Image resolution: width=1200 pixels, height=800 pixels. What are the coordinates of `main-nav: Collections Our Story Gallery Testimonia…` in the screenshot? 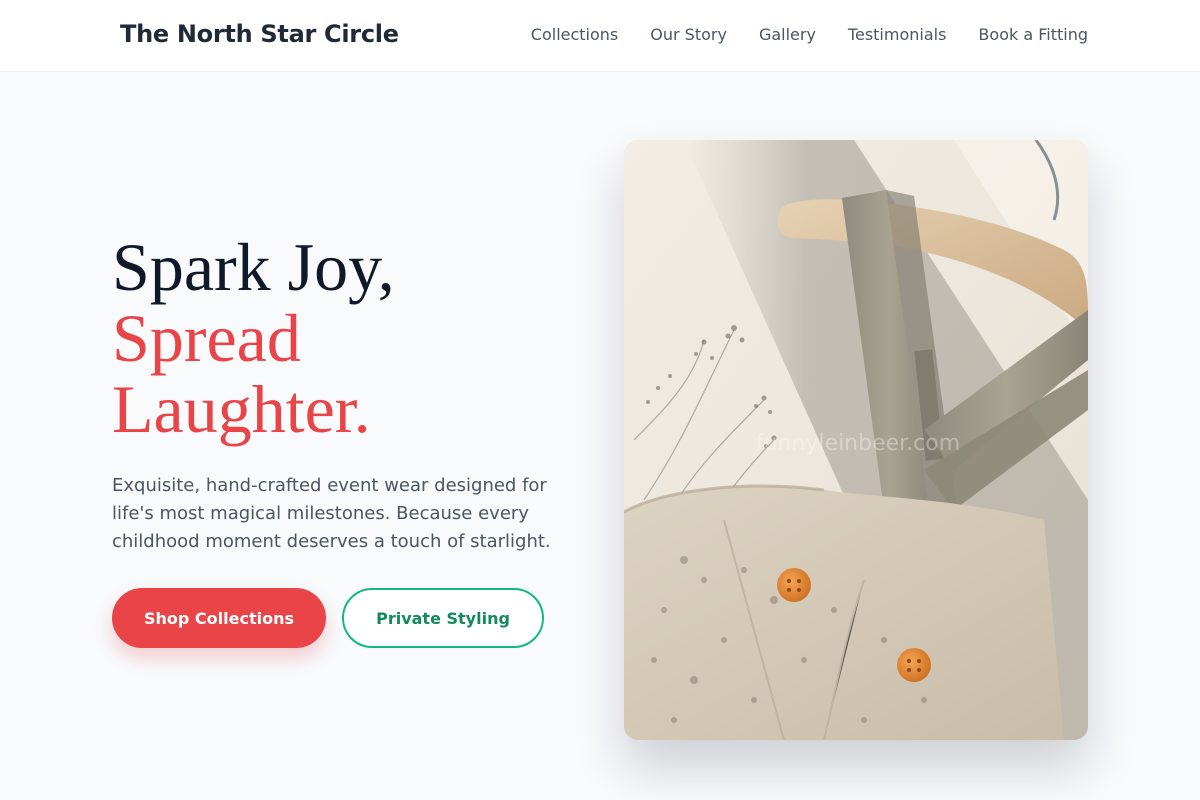 It's located at (809, 34).